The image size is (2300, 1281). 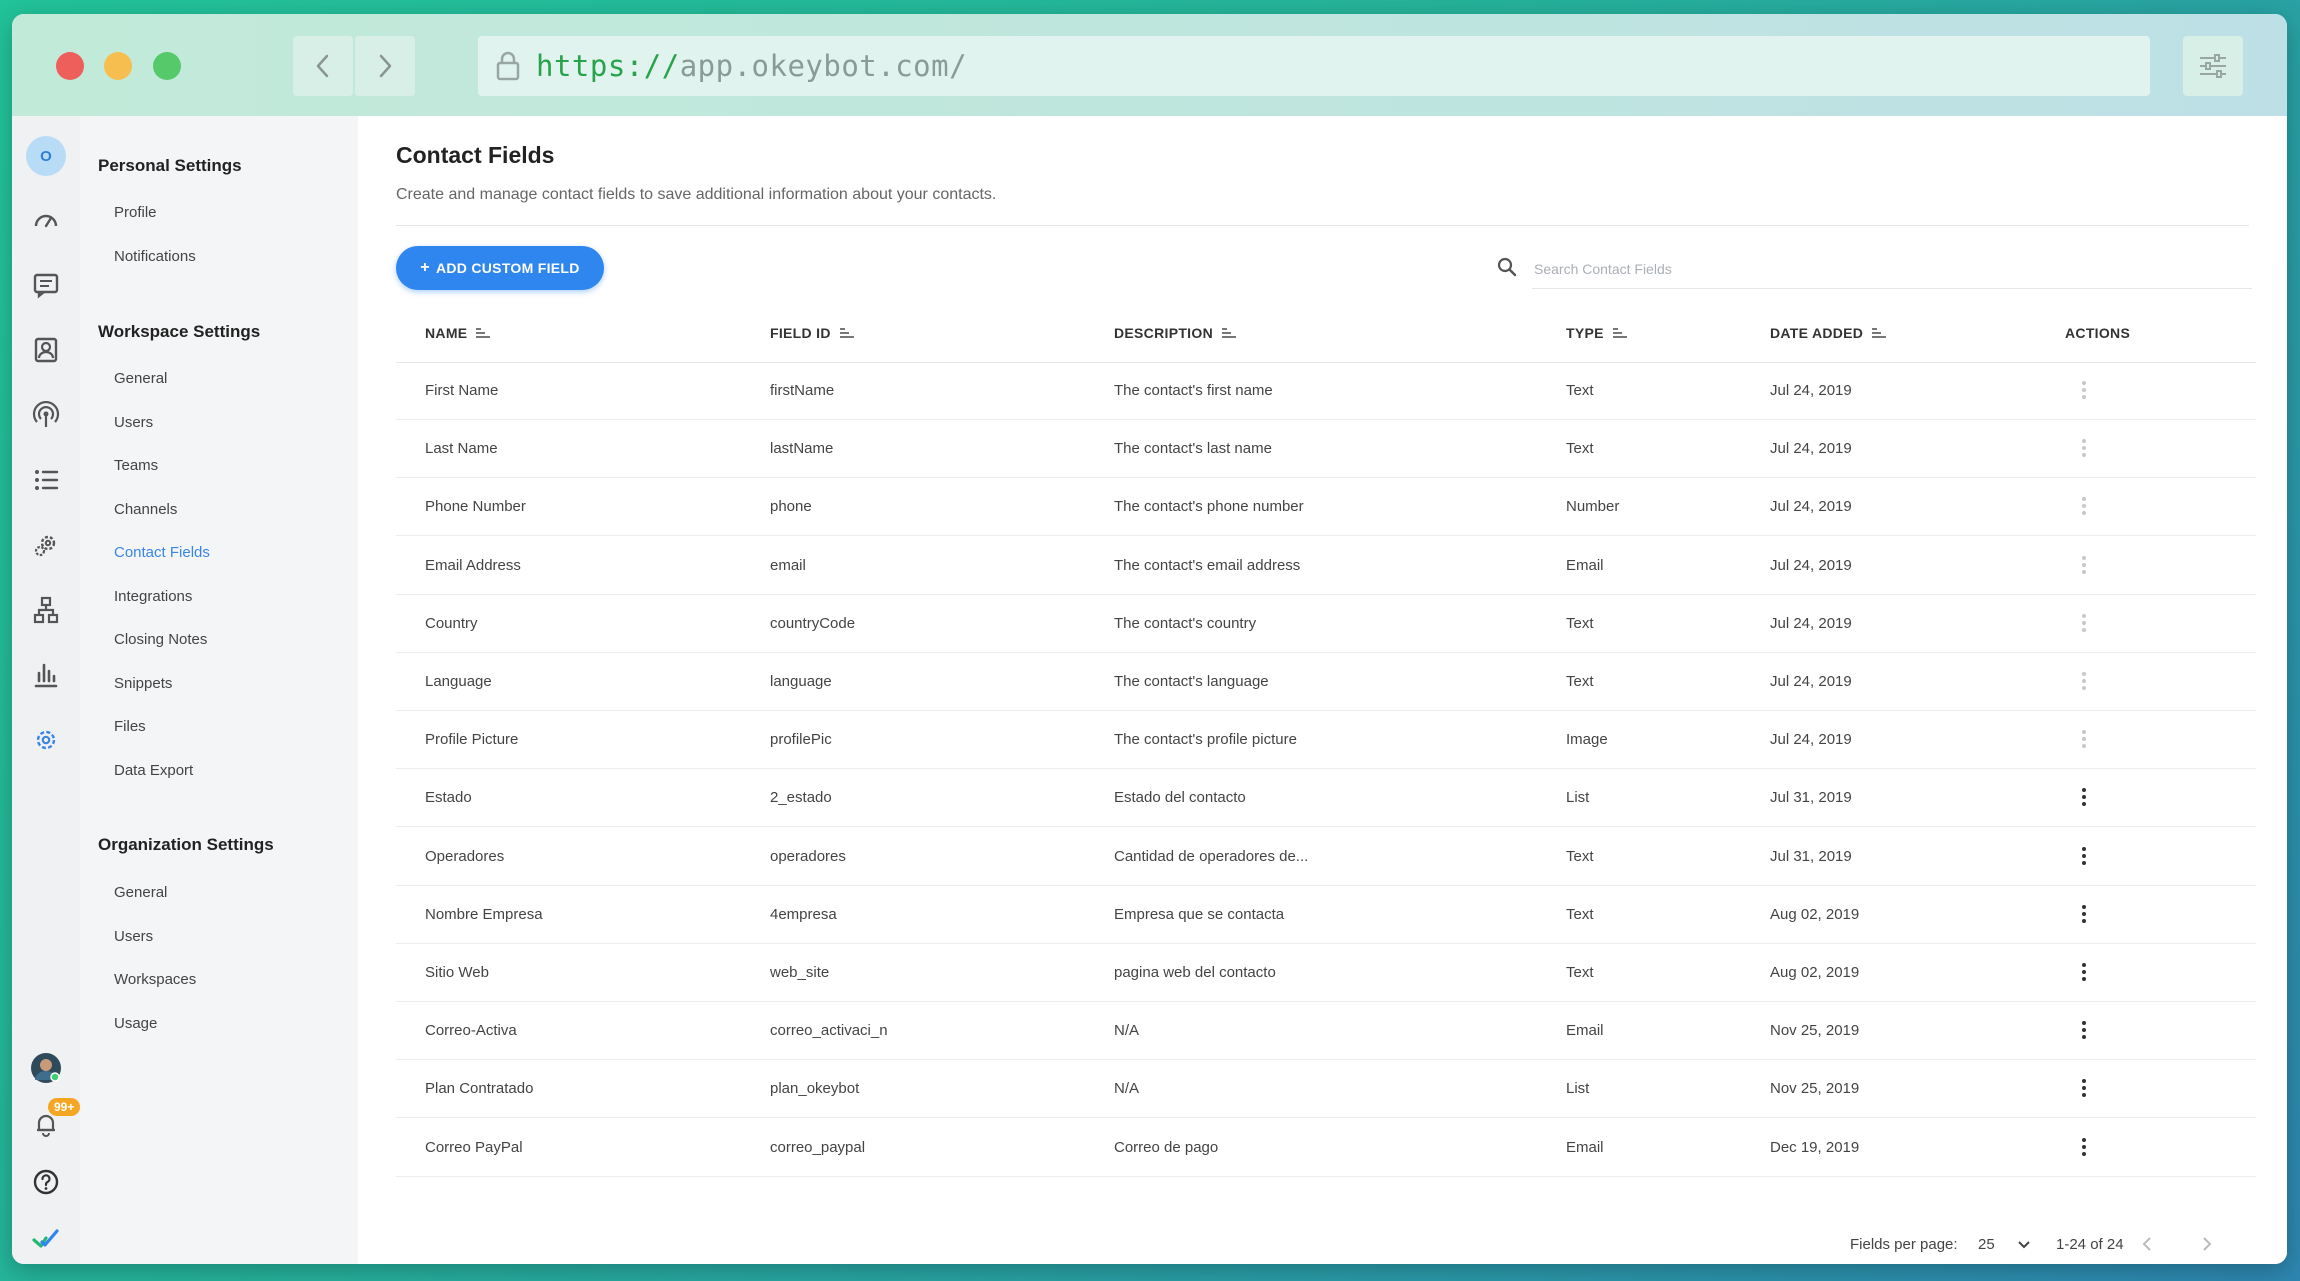 What do you see at coordinates (130, 726) in the screenshot?
I see `nav-item-files: Files` at bounding box center [130, 726].